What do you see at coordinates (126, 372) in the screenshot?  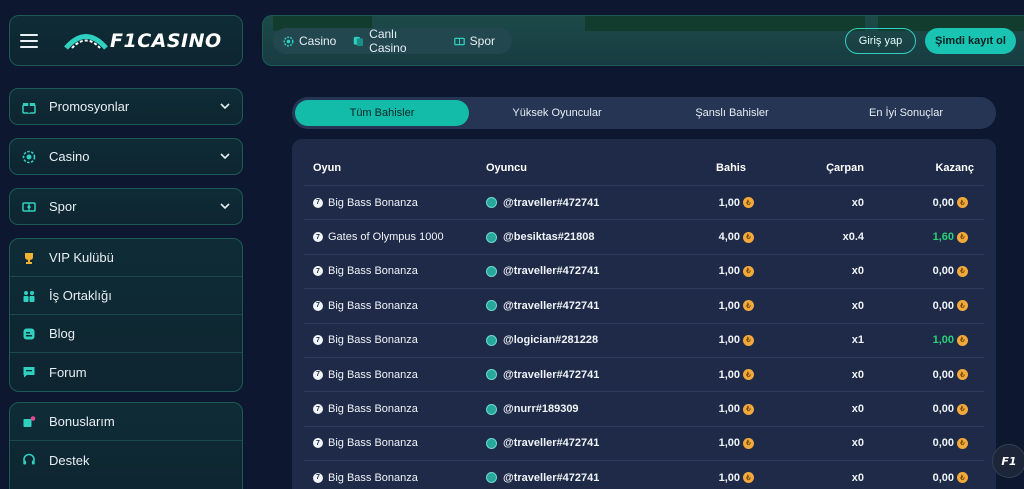 I see `sidebar-item-forum: Forum` at bounding box center [126, 372].